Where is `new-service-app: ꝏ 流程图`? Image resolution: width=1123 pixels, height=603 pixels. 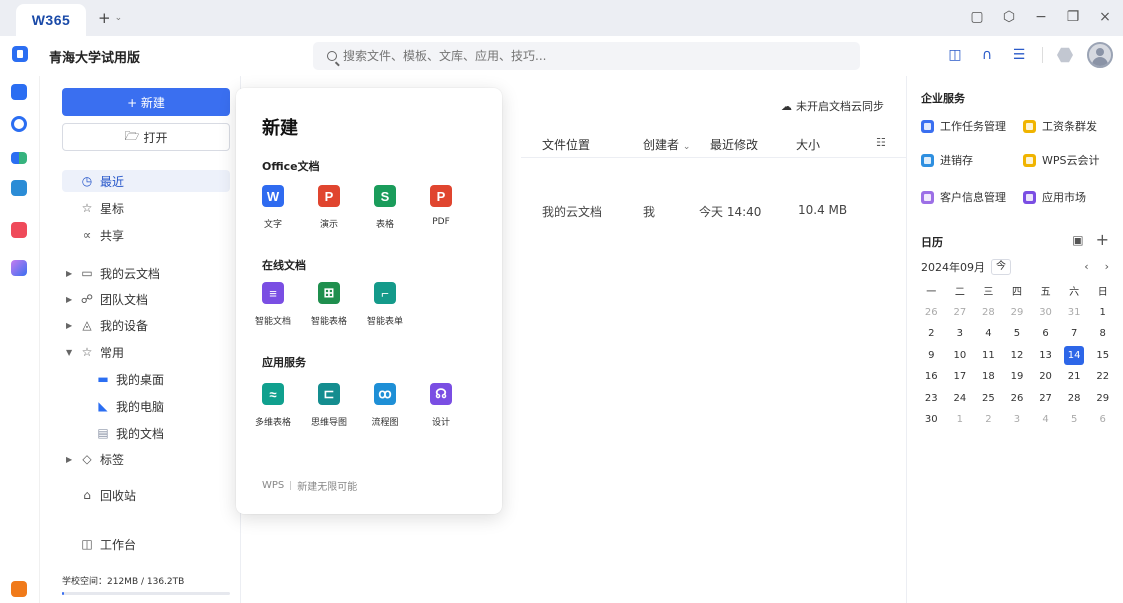 new-service-app: ꝏ 流程图 is located at coordinates (385, 405).